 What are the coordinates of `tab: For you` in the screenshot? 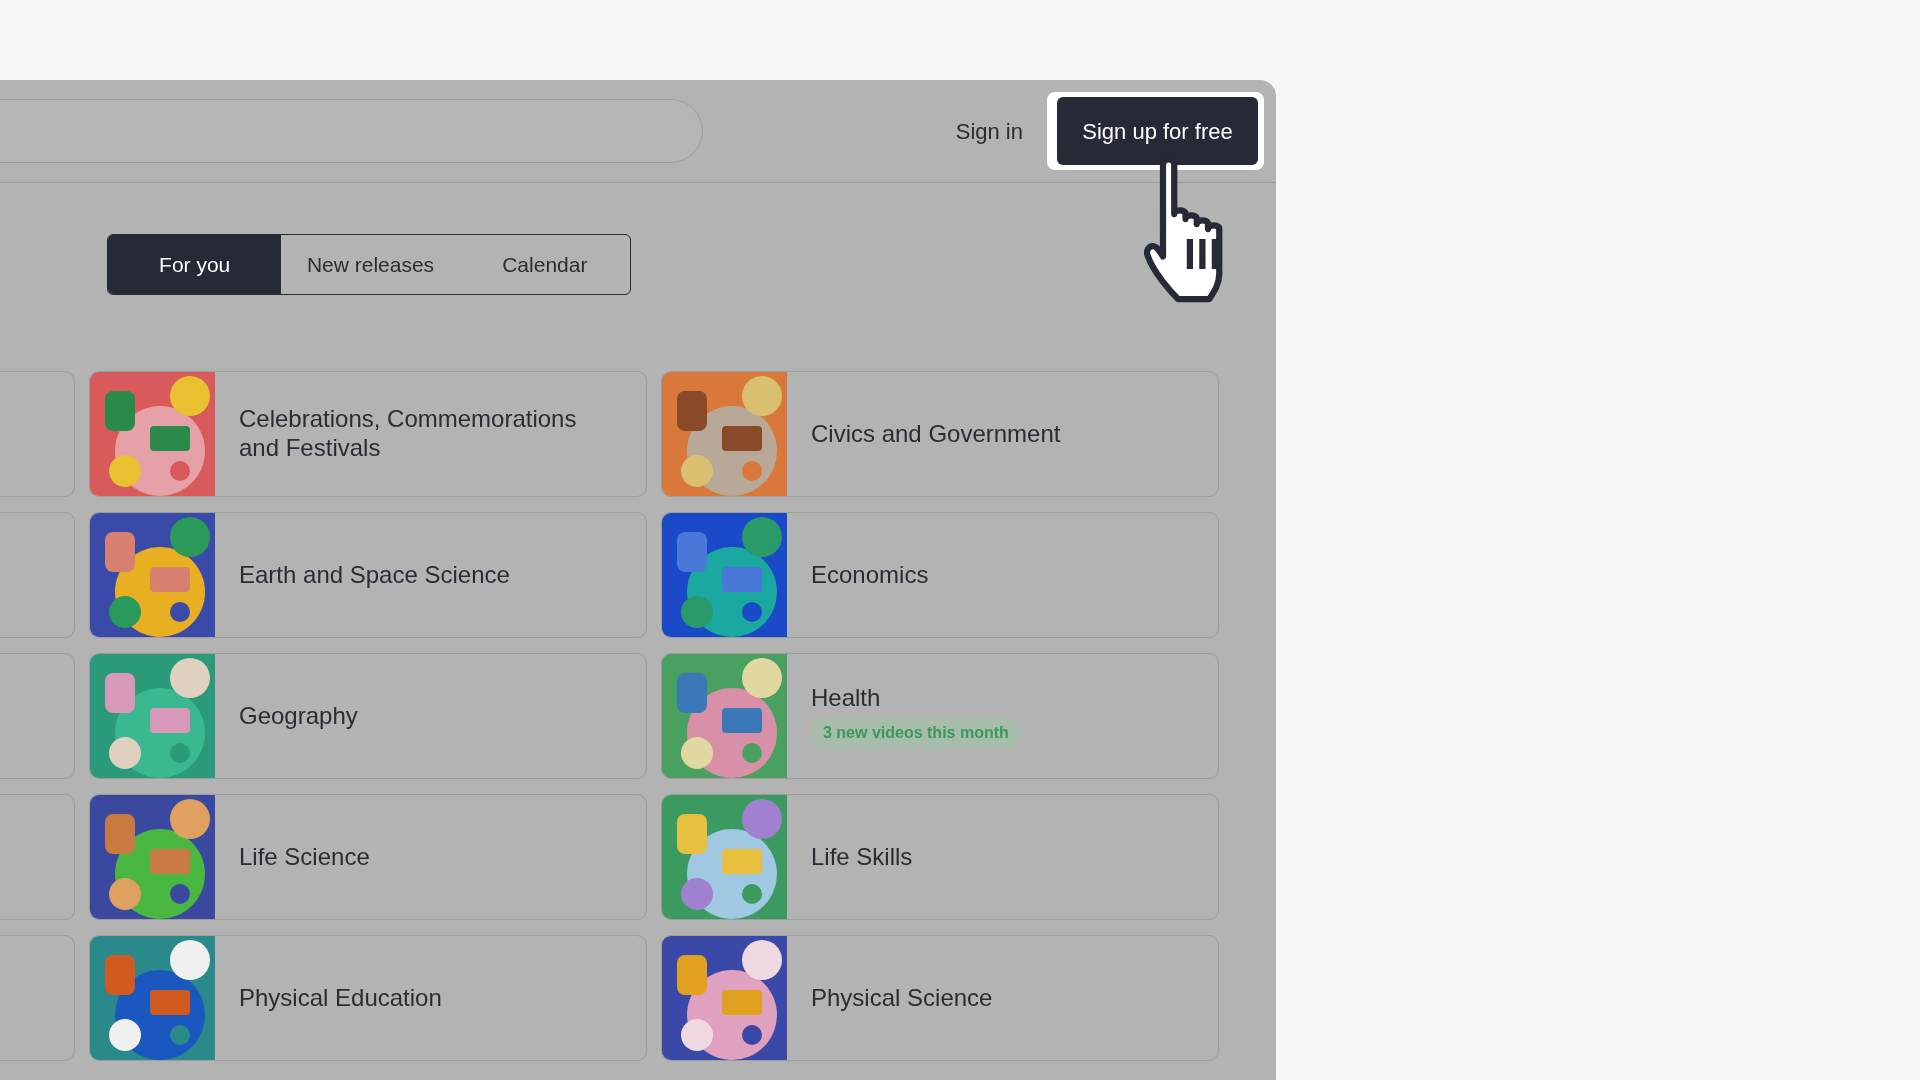 It's located at (195, 264).